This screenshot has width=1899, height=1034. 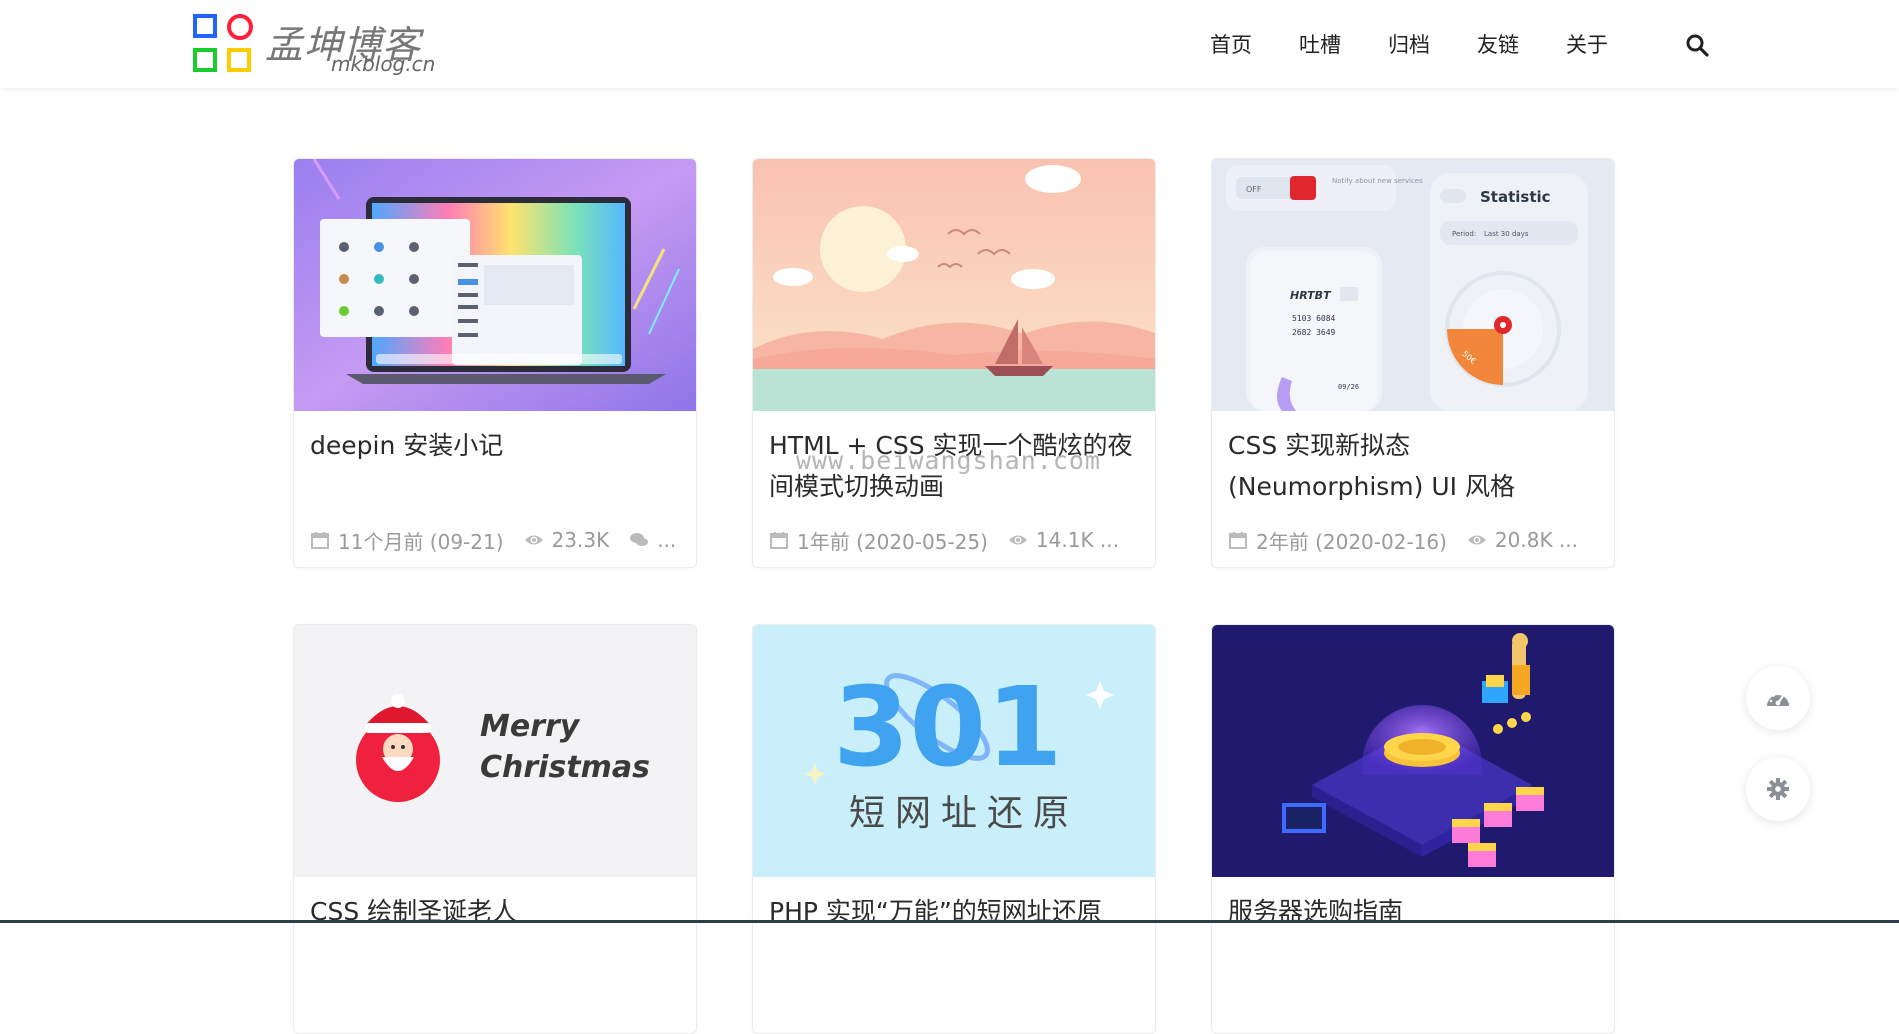 What do you see at coordinates (1416, 911) in the screenshot?
I see `post-title: 服务器选购指南` at bounding box center [1416, 911].